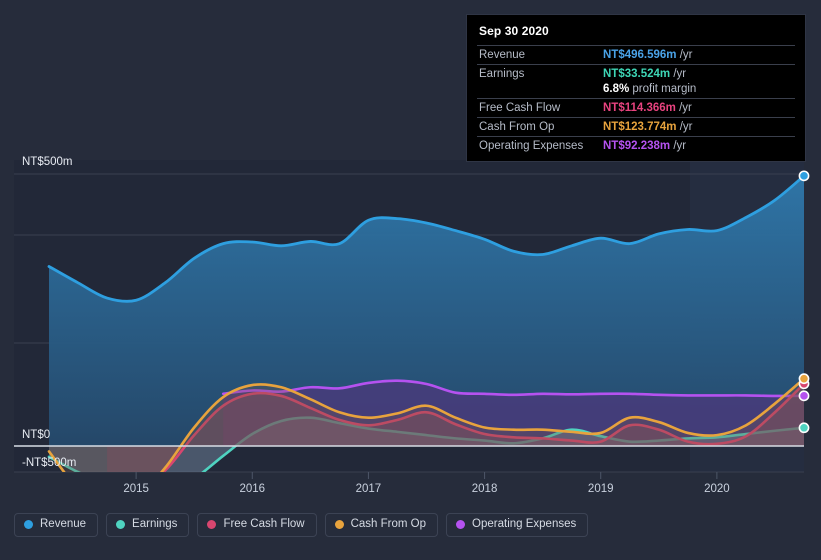  Describe the element at coordinates (616, 89) in the screenshot. I see `tooltip-margin-pct: 6.8%` at that location.